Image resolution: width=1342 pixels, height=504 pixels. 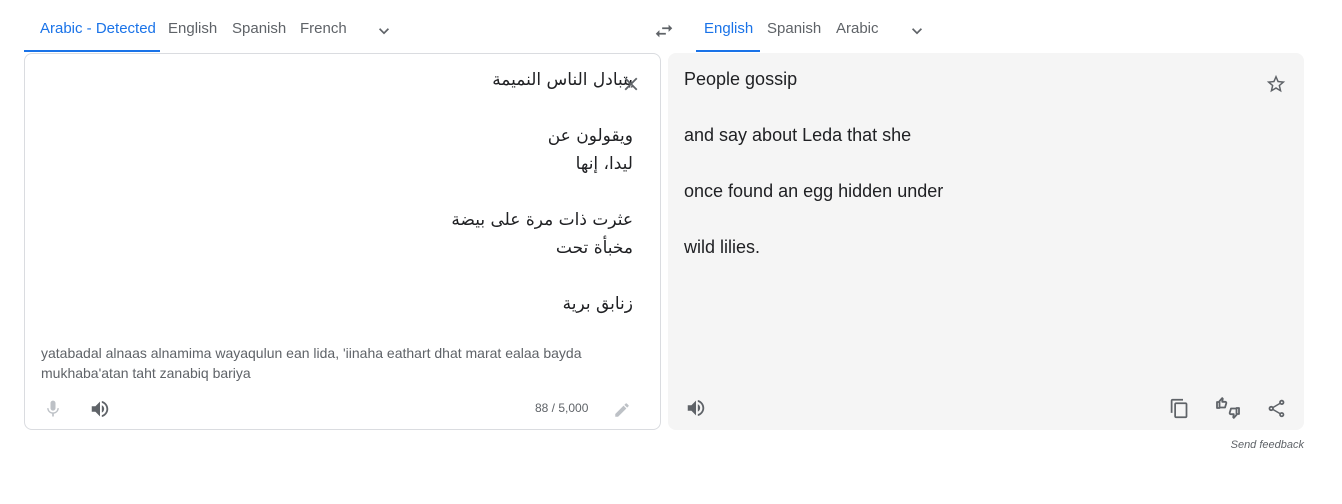 I want to click on source-line: زنابق برية, so click(x=597, y=304).